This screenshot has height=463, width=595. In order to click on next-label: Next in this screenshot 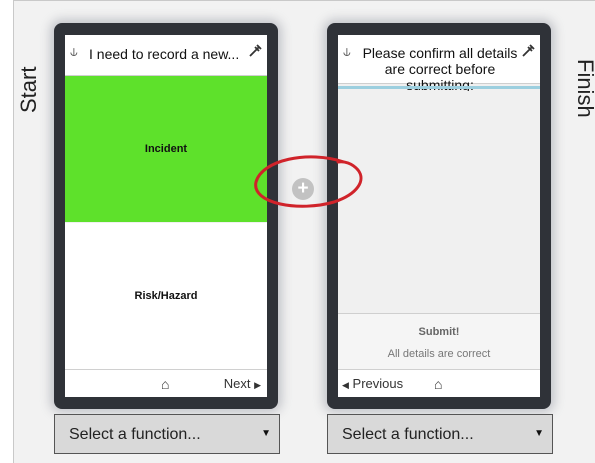, I will do `click(237, 383)`.